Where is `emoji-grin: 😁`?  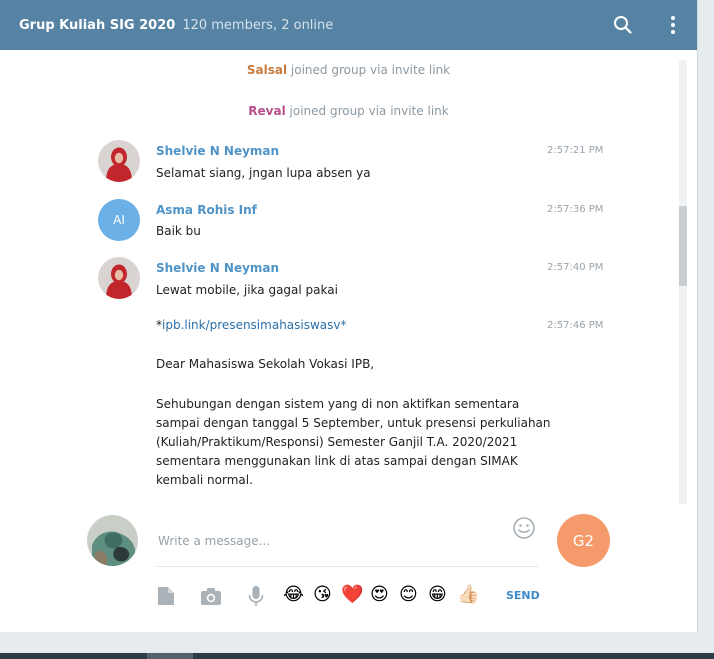 emoji-grin: 😁 is located at coordinates (437, 595).